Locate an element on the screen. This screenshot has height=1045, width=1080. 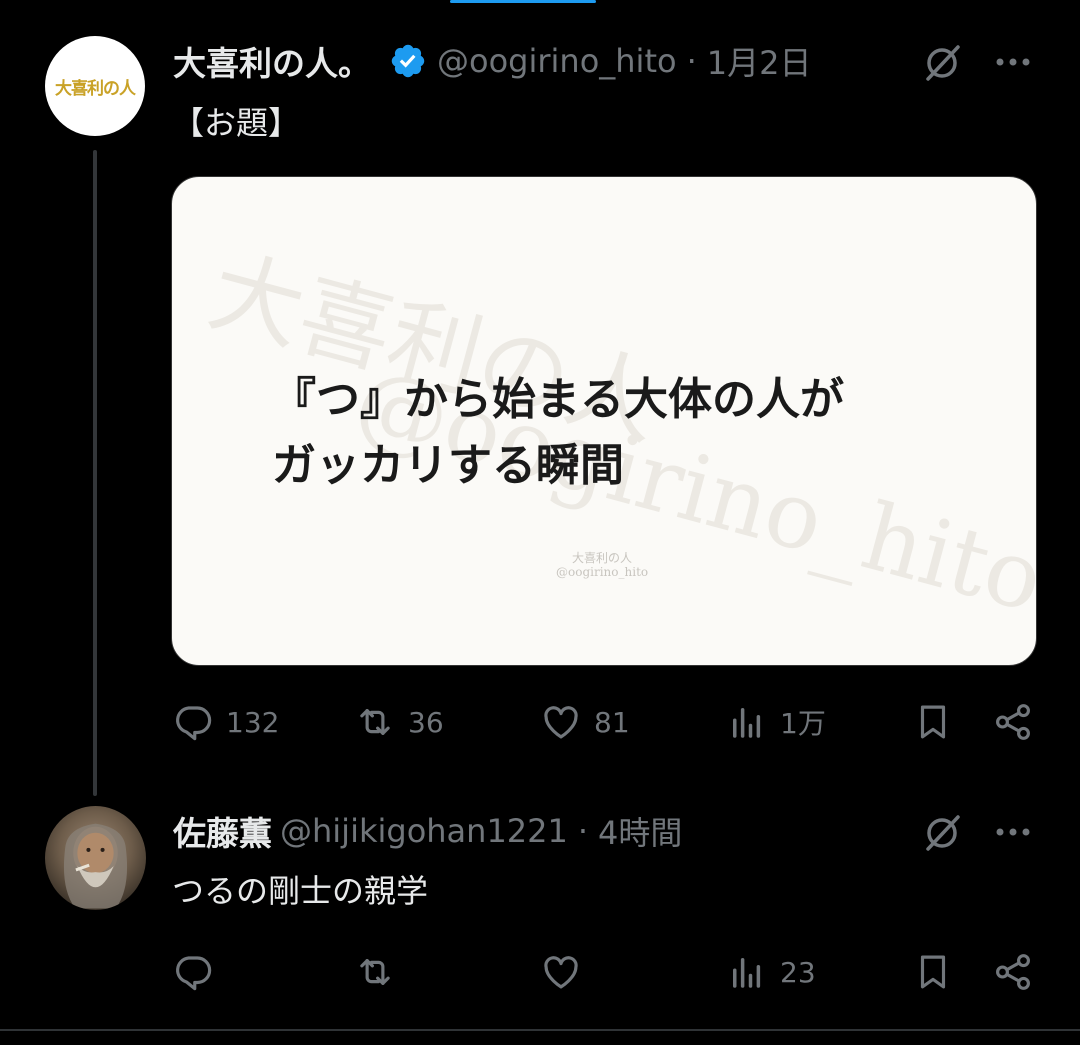
avatar is located at coordinates (95, 858).